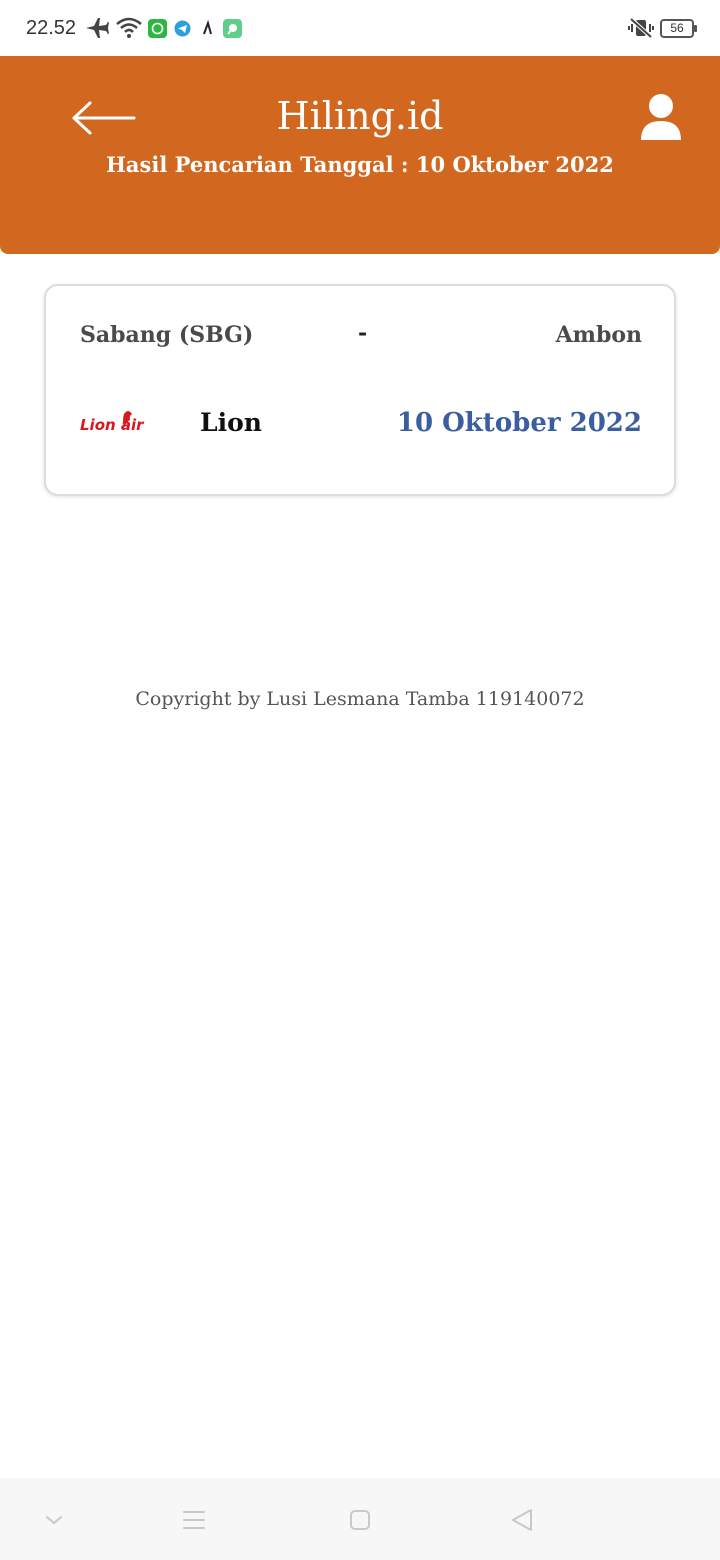 The image size is (720, 1560). Describe the element at coordinates (519, 423) in the screenshot. I see `flight-date: 10 Oktober 2022` at that location.